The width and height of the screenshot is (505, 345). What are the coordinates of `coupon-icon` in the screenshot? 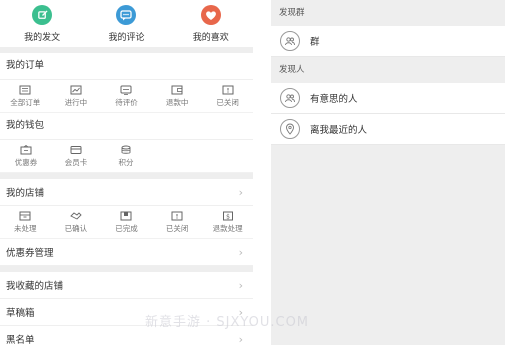 It's located at (26, 149).